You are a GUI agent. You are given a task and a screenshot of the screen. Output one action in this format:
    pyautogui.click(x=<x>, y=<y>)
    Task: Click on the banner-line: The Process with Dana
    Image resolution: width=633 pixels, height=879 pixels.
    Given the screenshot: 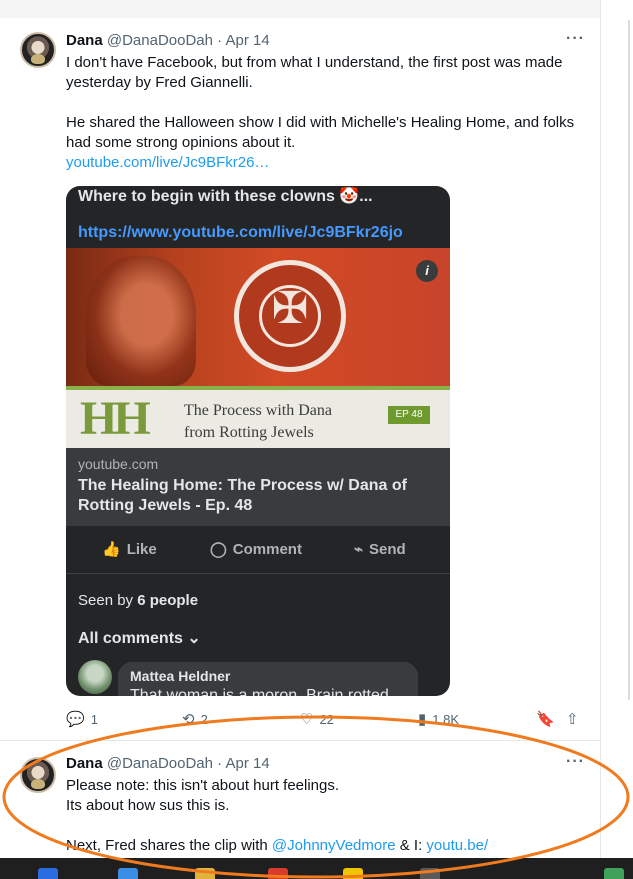 What is the action you would take?
    pyautogui.click(x=258, y=410)
    